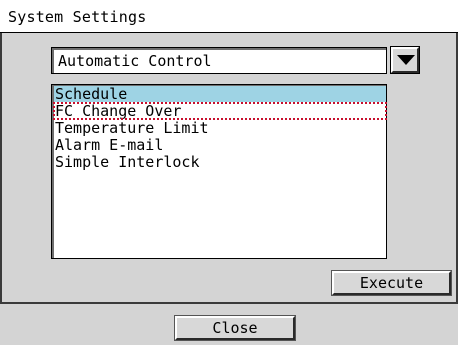 This screenshot has width=458, height=345. I want to click on window-title: System Settings, so click(77, 17).